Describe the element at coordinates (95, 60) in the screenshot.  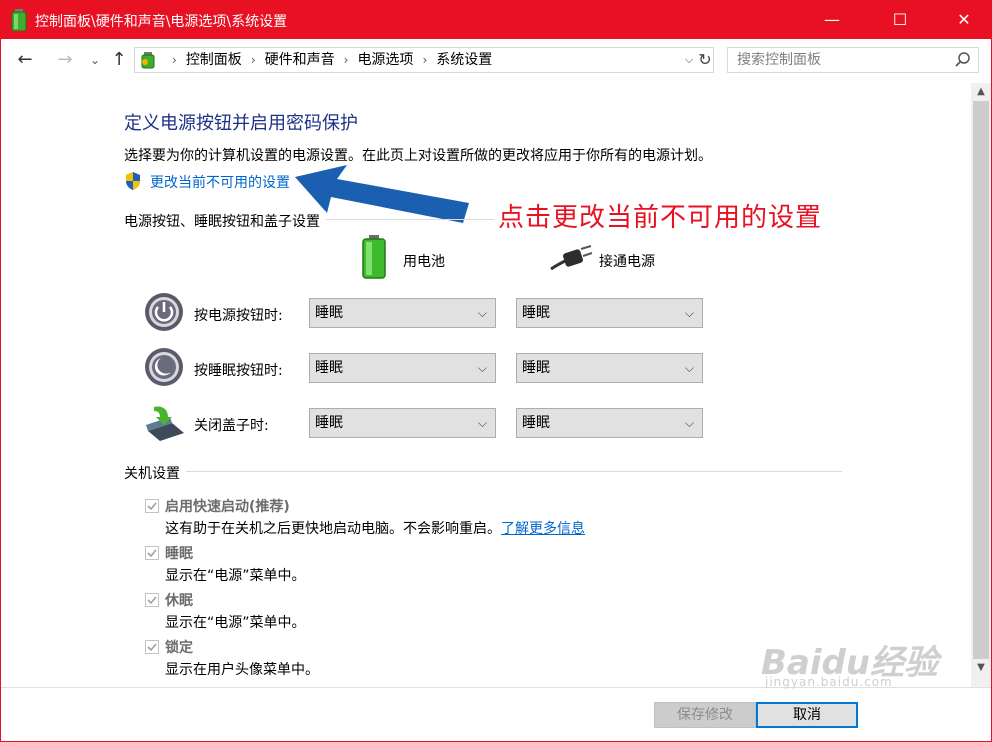
I see `recent-locations-chevron-icon: ⌄` at that location.